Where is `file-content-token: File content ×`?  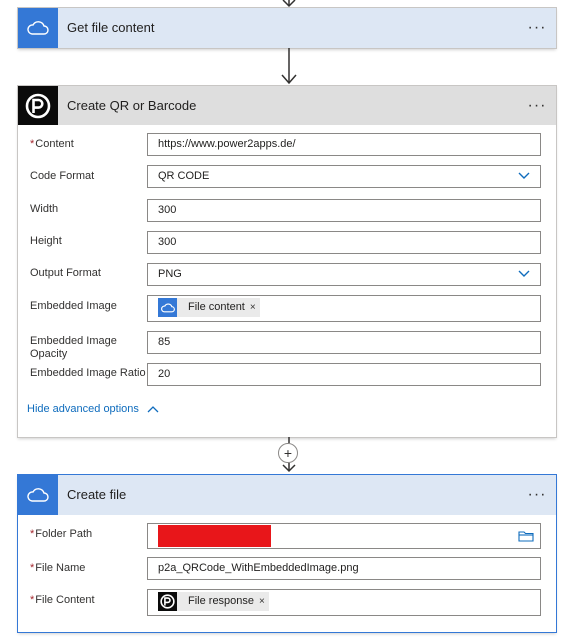 file-content-token: File content × is located at coordinates (209, 307).